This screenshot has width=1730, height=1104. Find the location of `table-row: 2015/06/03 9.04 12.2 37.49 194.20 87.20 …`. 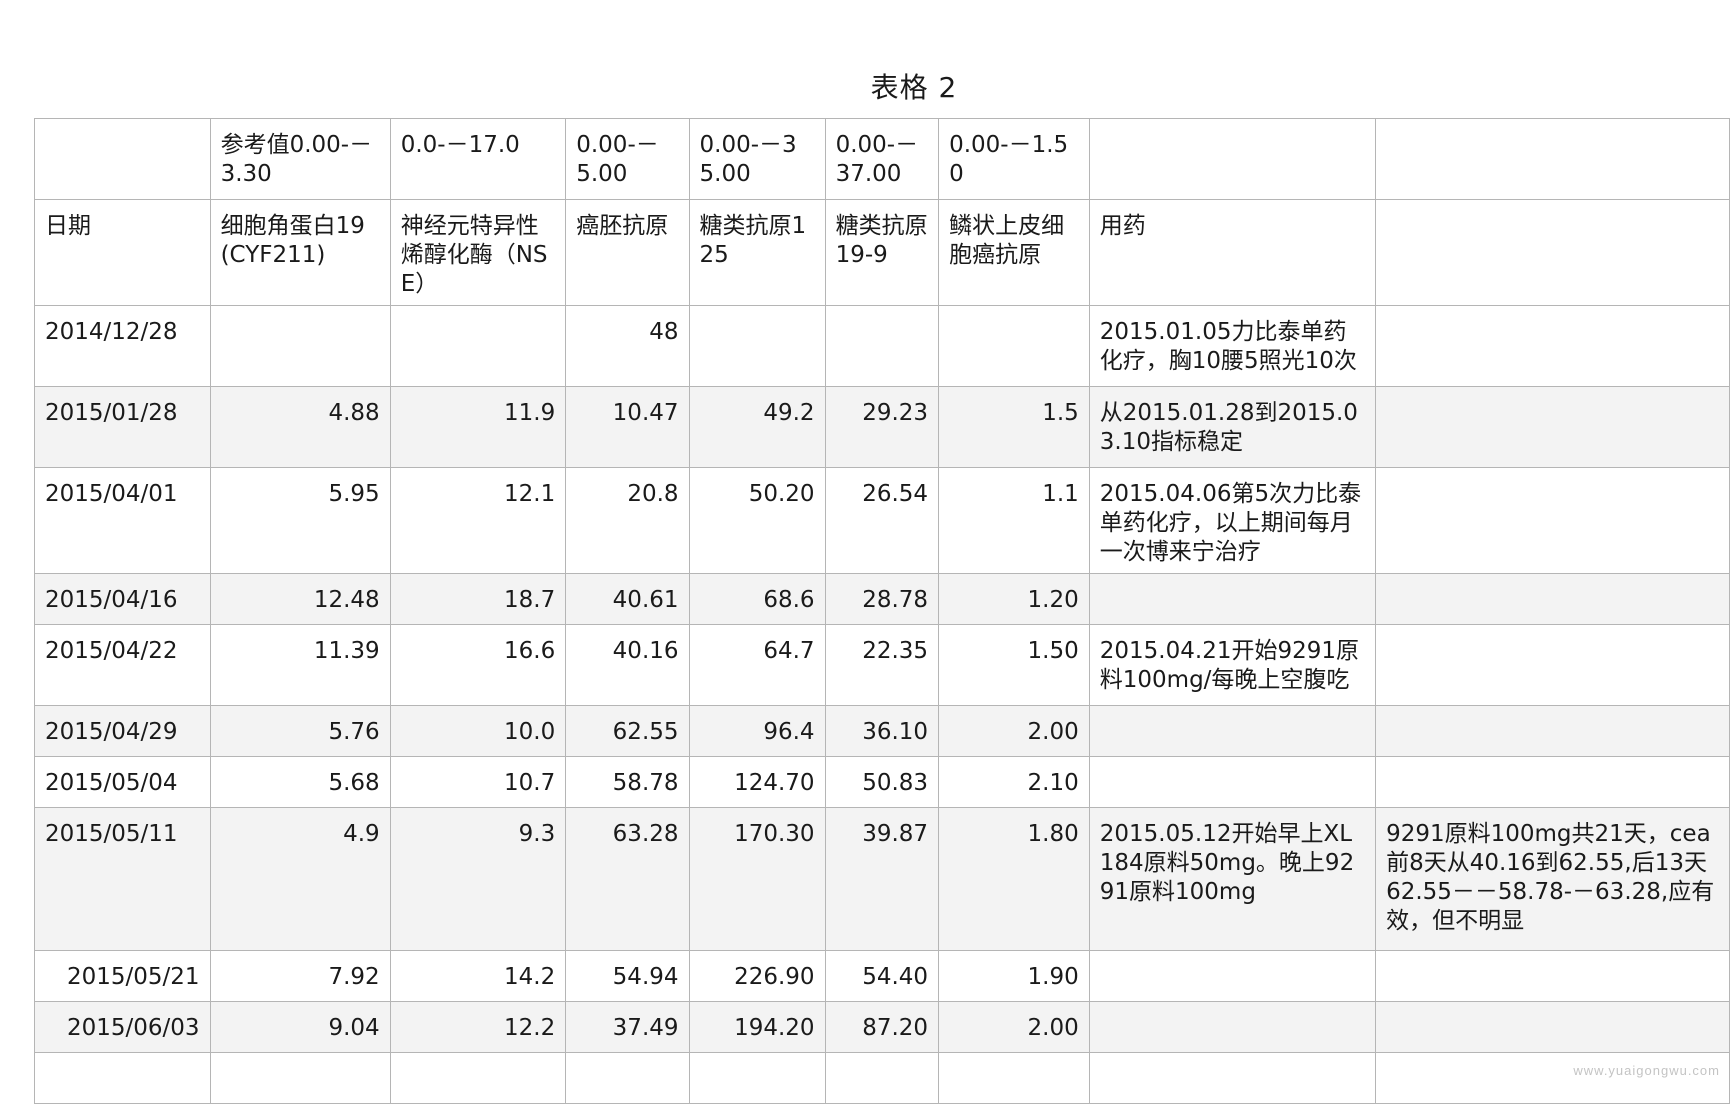

table-row: 2015/06/03 9.04 12.2 37.49 194.20 87.20 … is located at coordinates (882, 1027).